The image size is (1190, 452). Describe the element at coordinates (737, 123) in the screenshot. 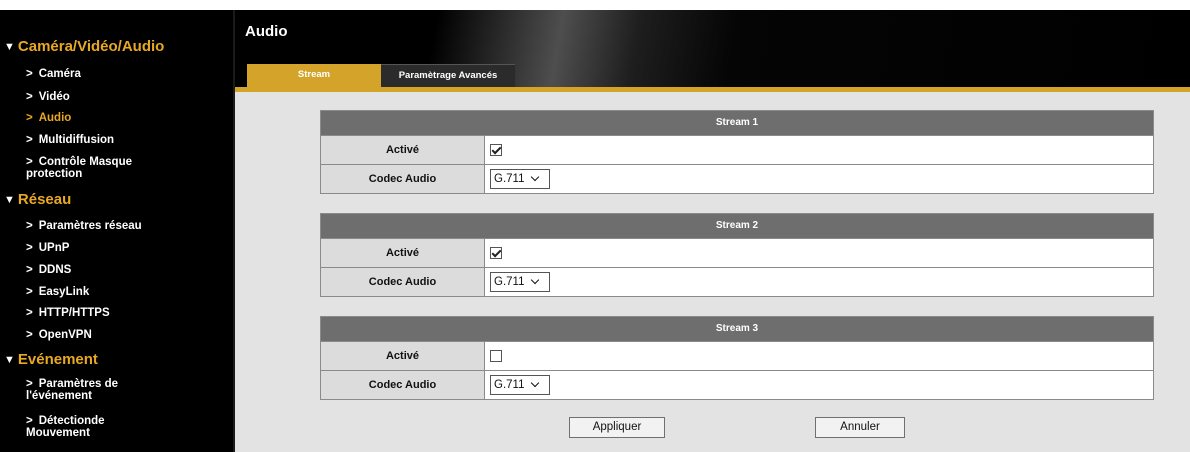

I see `stream-1-title: Stream 1` at that location.